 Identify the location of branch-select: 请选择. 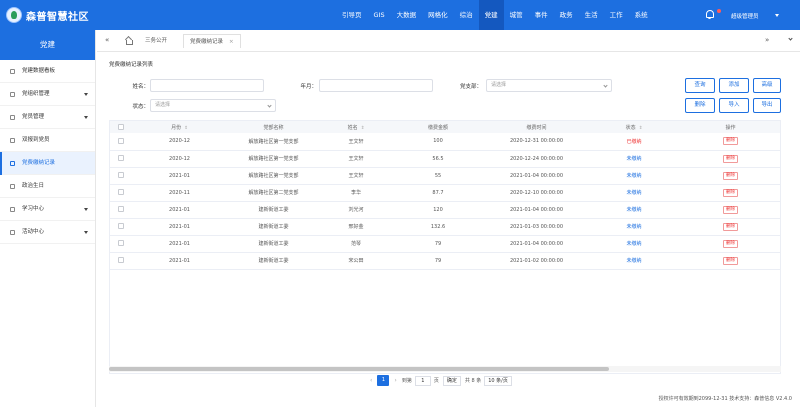
(549, 85).